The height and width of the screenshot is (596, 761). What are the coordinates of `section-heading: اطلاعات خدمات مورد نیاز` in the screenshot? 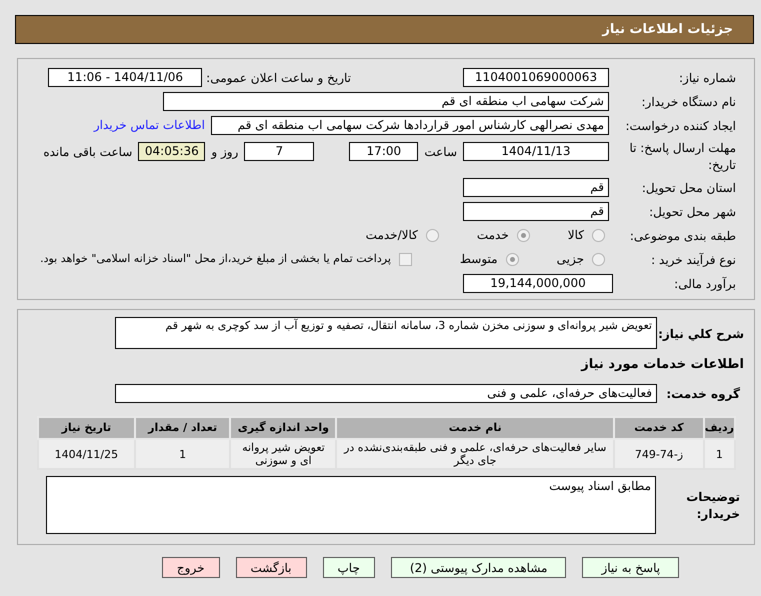 It's located at (662, 365).